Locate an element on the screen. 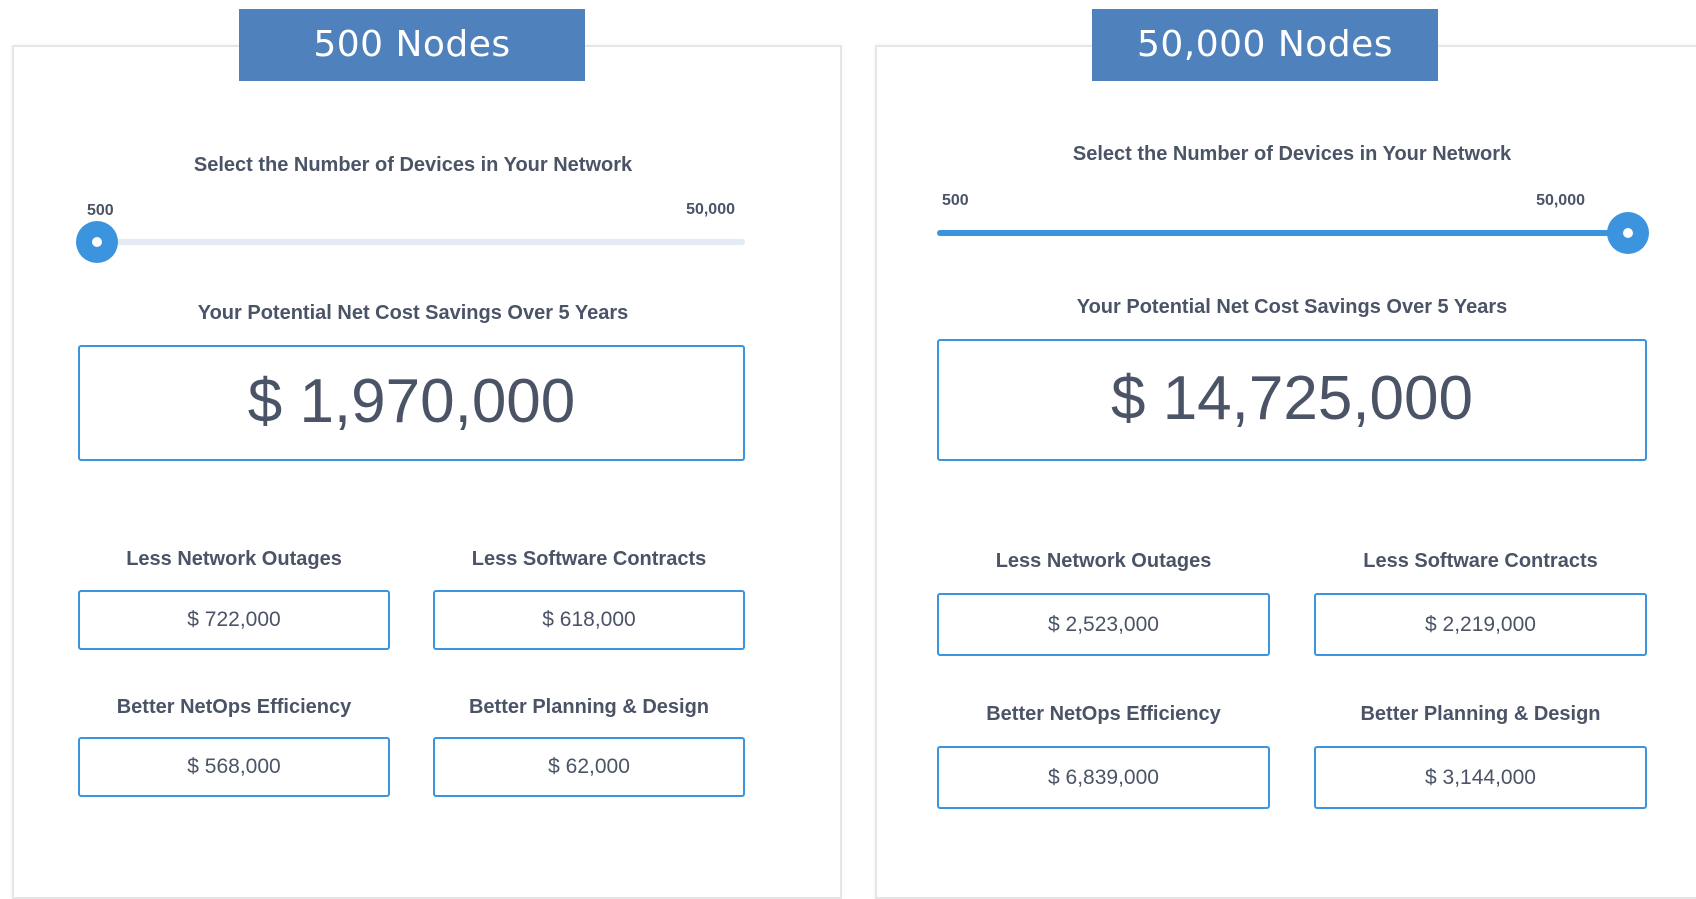  metric-value-planning: $ 3,144,000 is located at coordinates (1480, 777).